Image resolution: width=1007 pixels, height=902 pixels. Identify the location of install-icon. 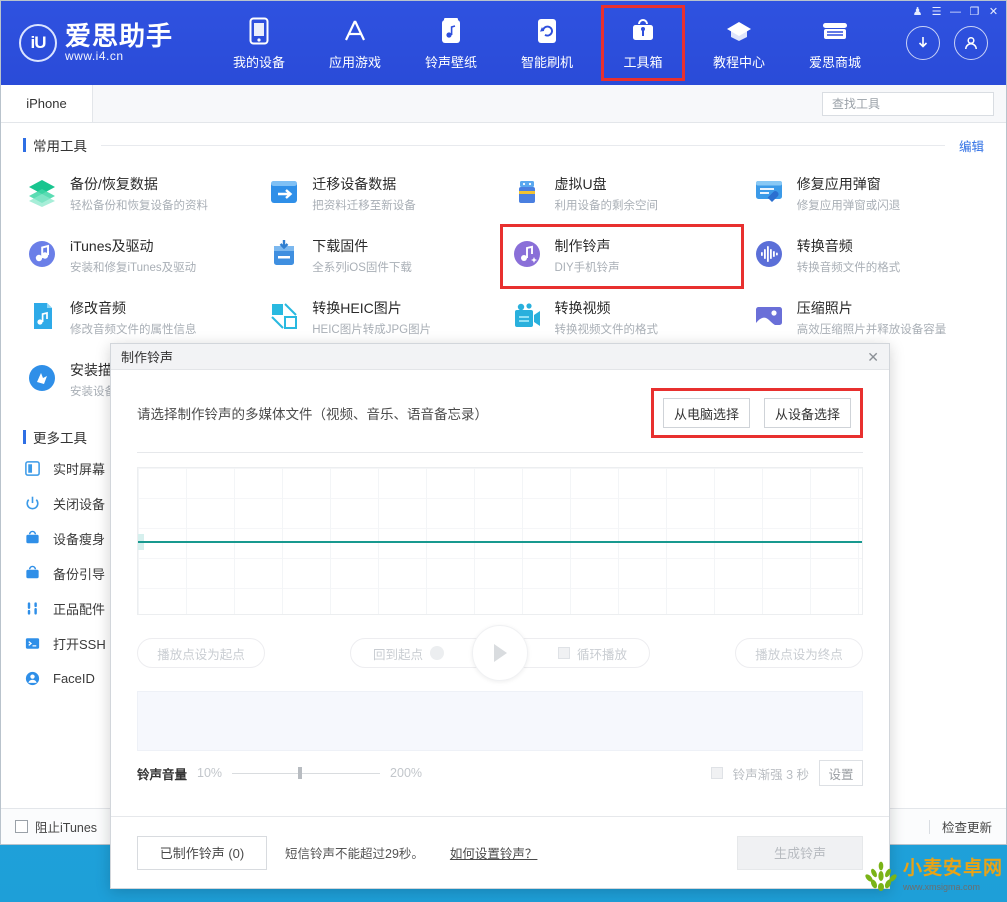
(42, 378).